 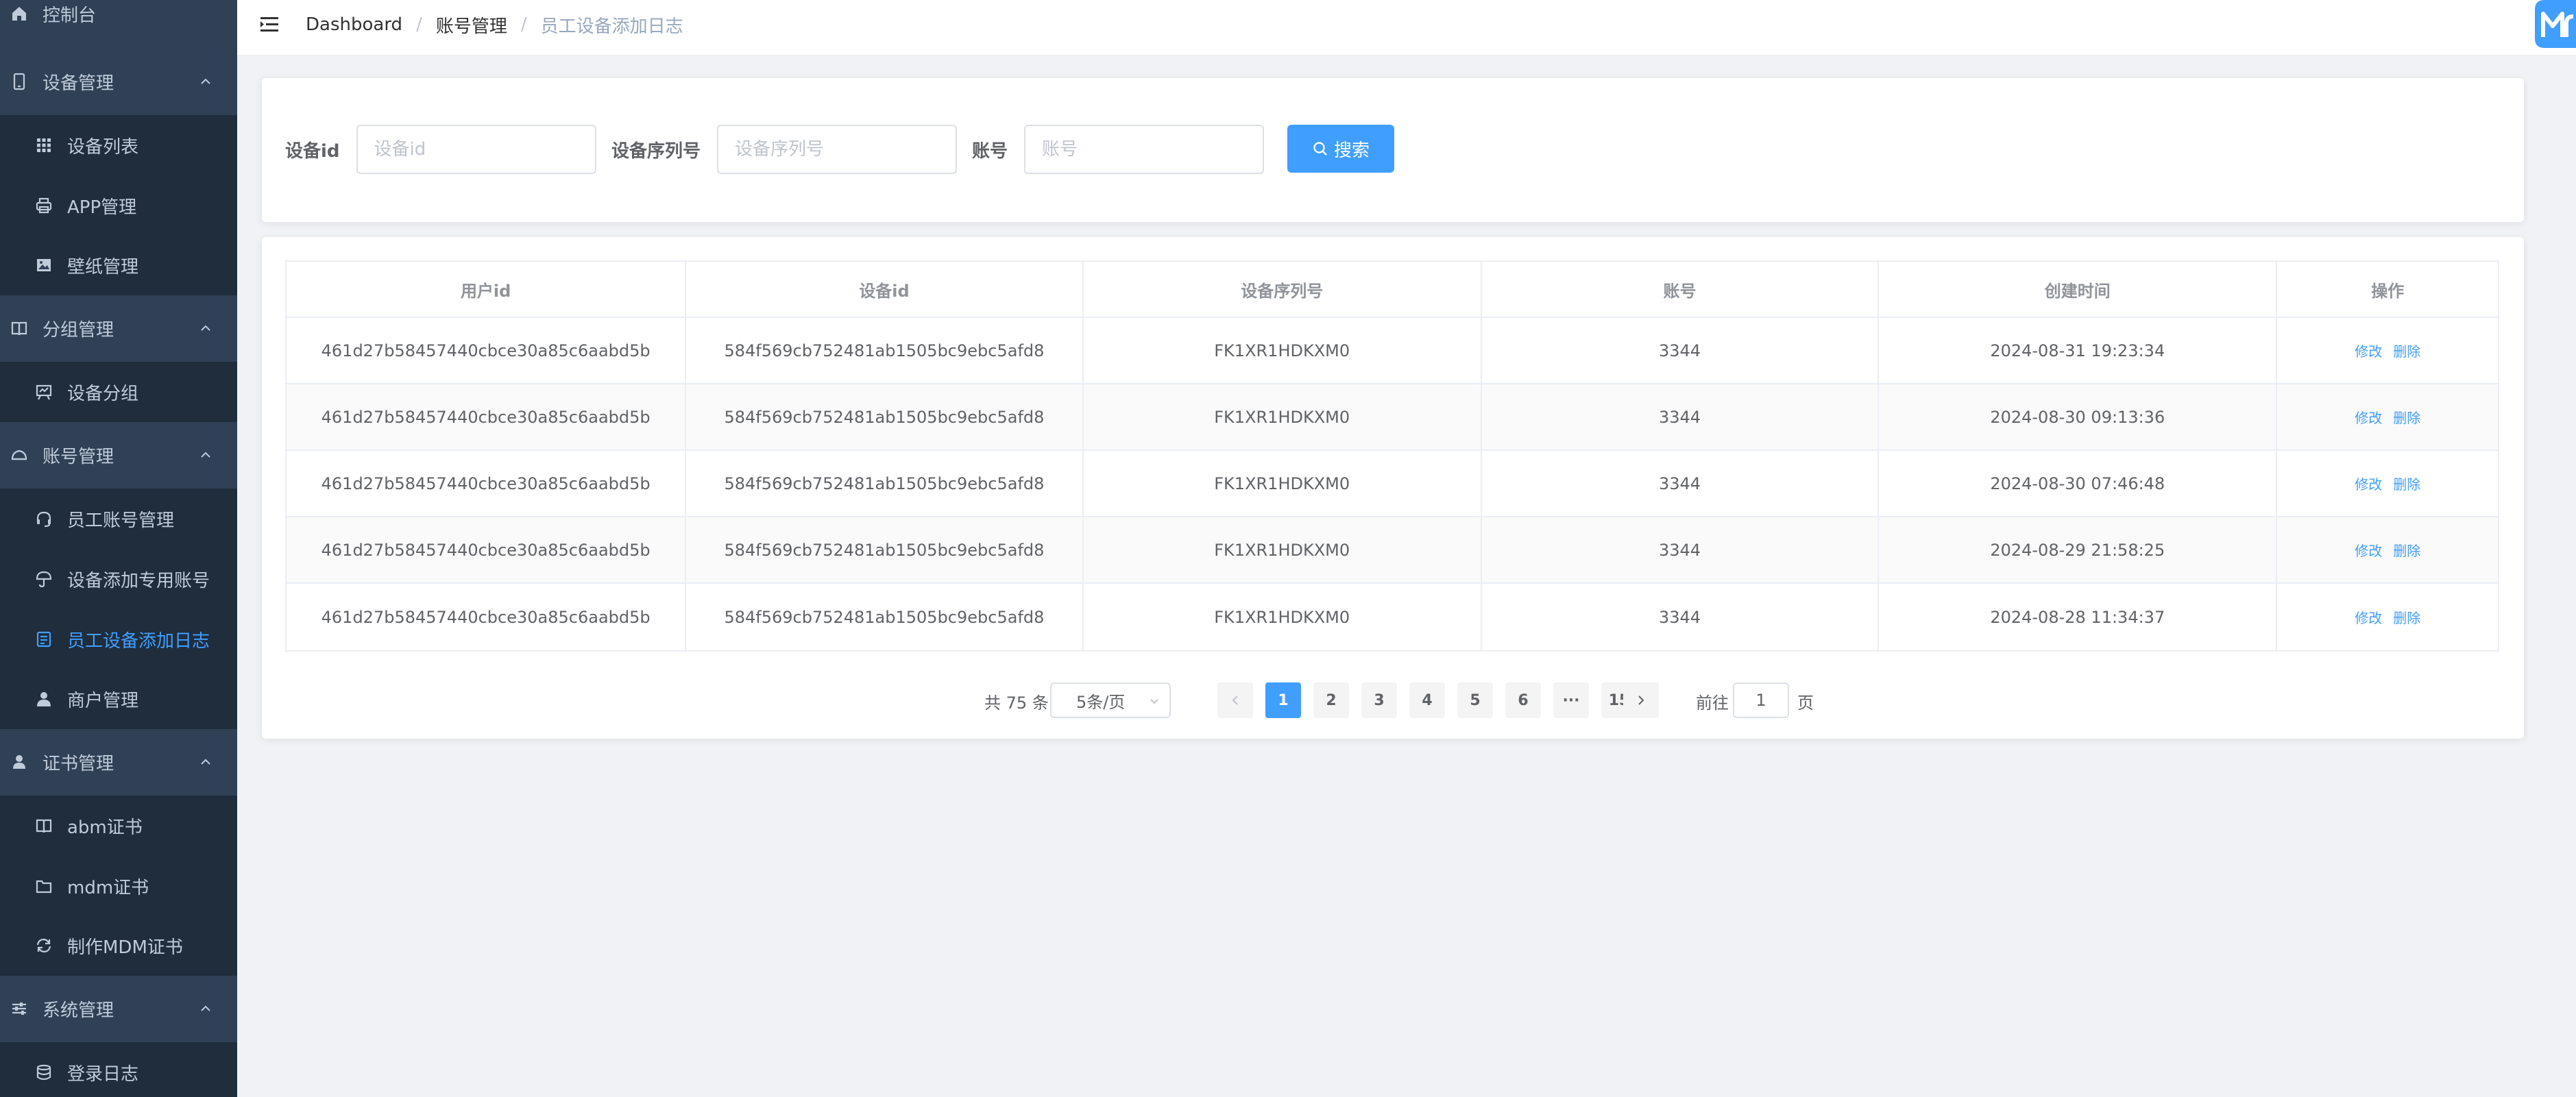 What do you see at coordinates (118, 579) in the screenshot?
I see `menu-item-9: 设备添加专用账号` at bounding box center [118, 579].